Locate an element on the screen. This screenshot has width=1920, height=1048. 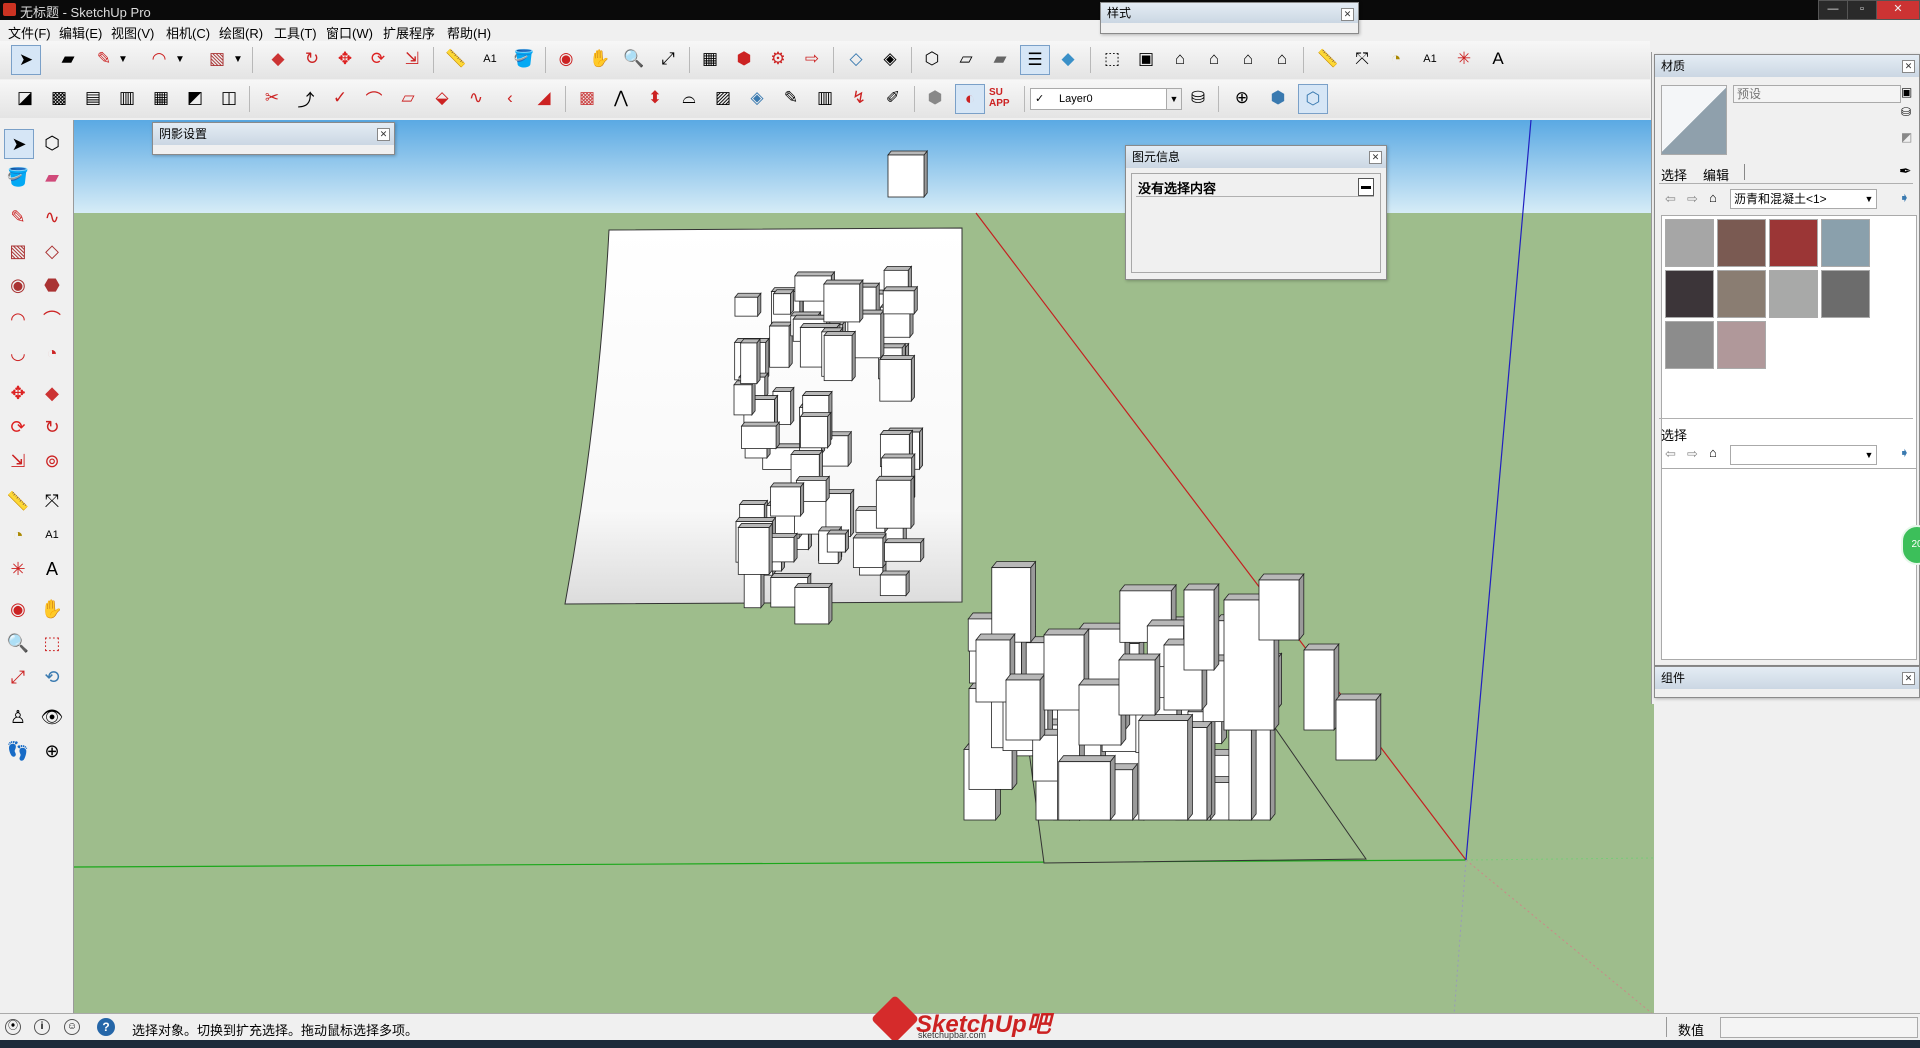
tool-icon: ⤴ is located at coordinates (306, 98).